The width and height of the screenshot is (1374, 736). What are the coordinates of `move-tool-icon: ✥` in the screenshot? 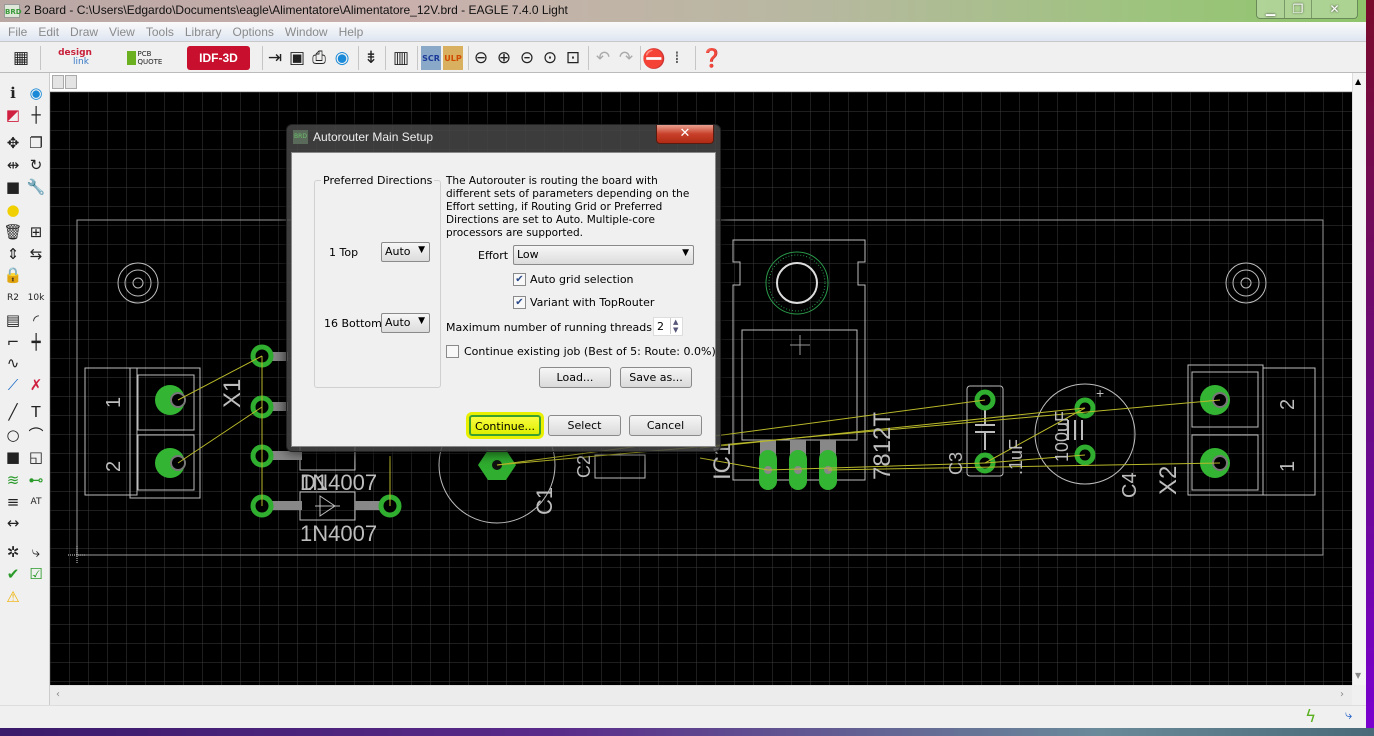 It's located at (13, 143).